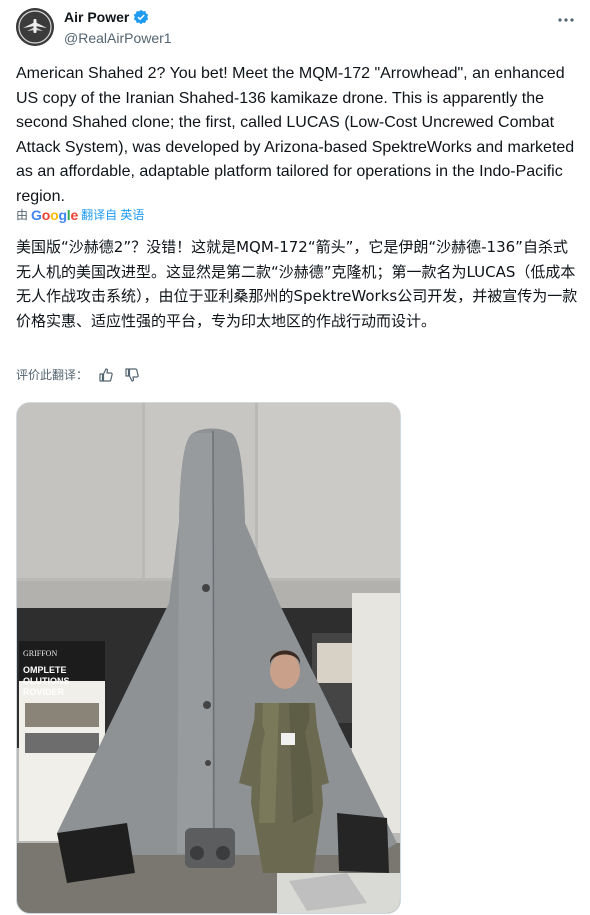 The width and height of the screenshot is (590, 915). I want to click on banner-brand: GRIFFON, so click(40, 653).